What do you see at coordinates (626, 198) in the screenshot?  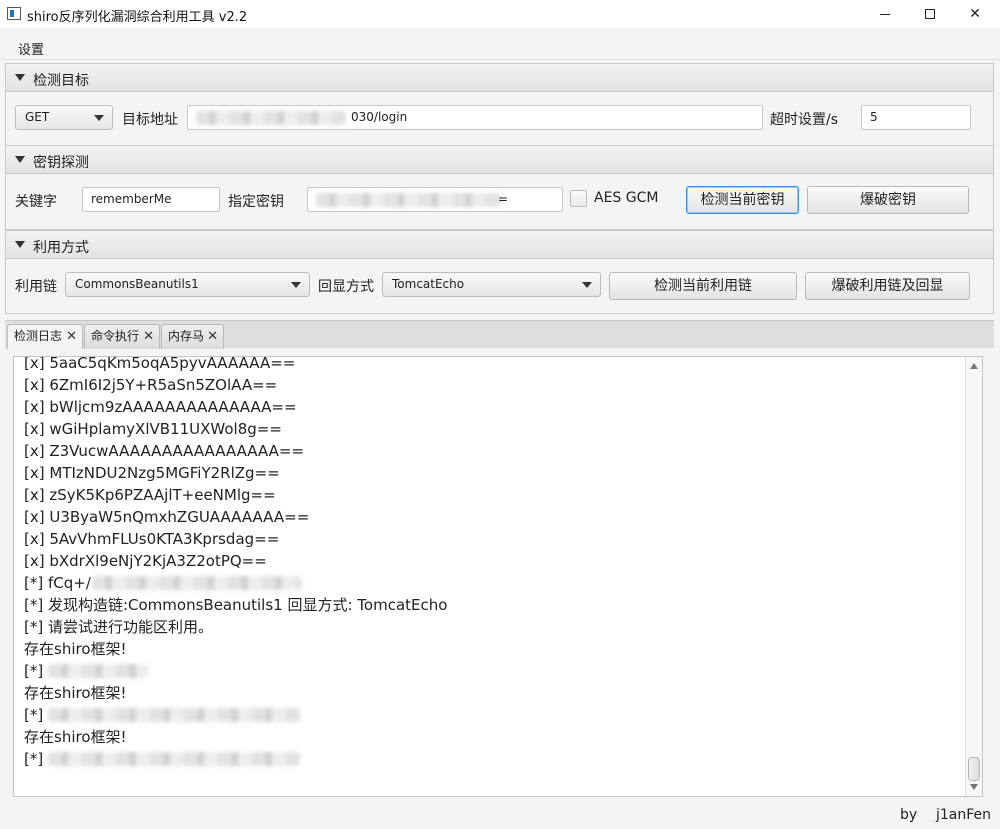 I see `aes-gcm-label: AES GCM` at bounding box center [626, 198].